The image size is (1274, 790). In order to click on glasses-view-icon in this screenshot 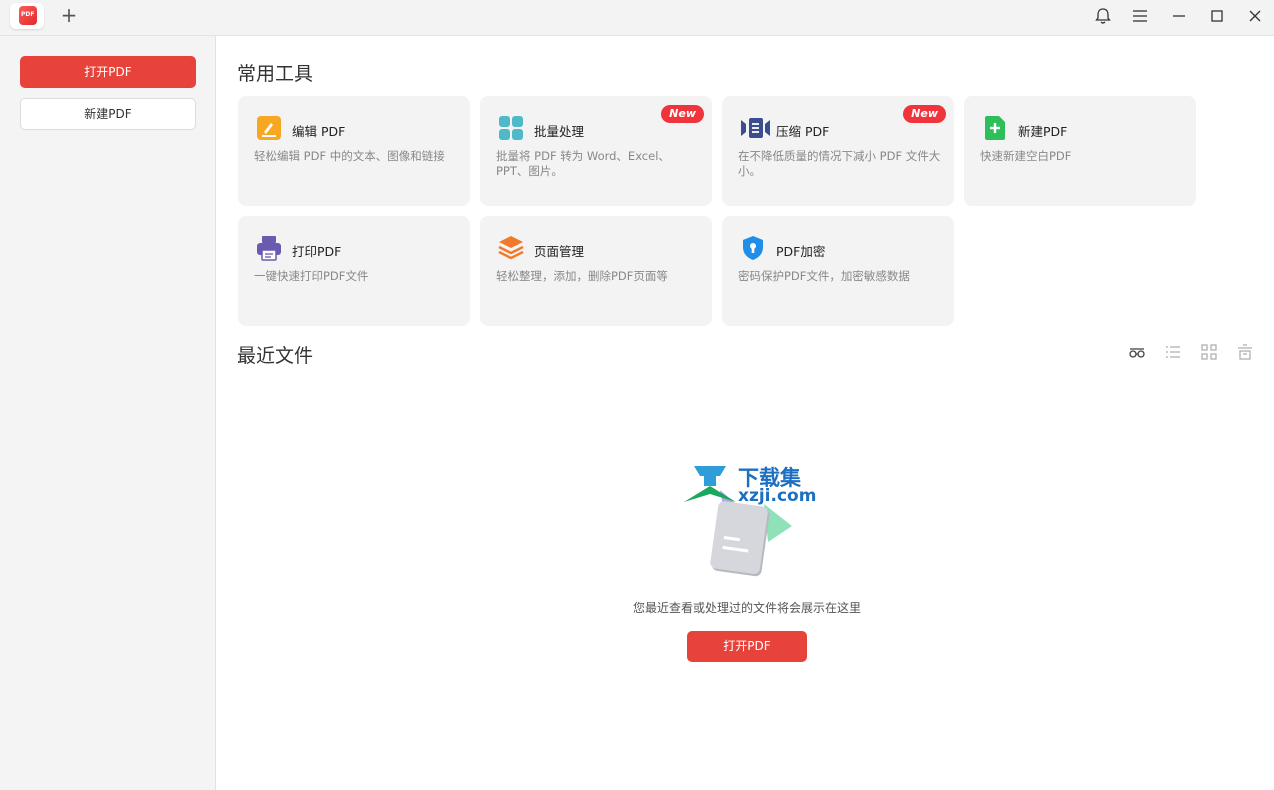, I will do `click(1137, 352)`.